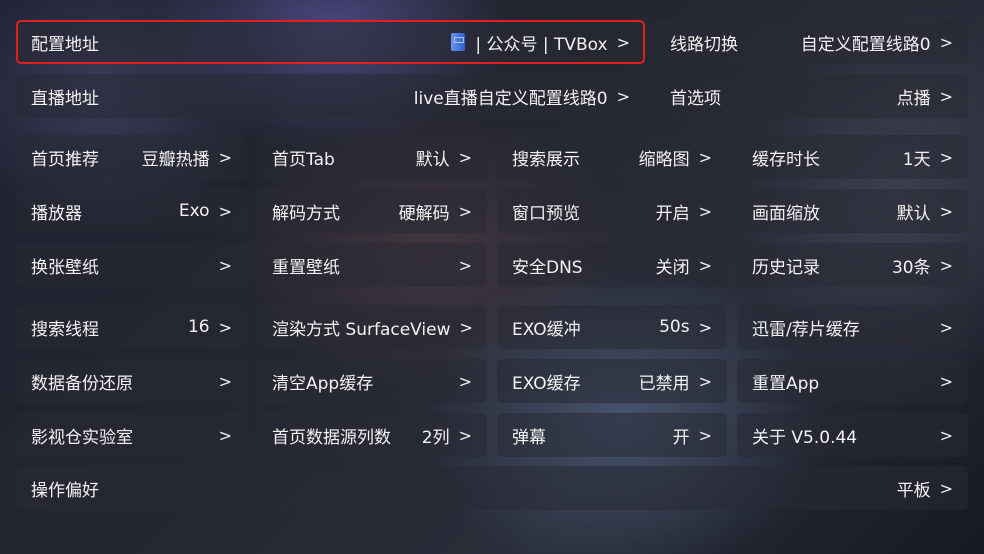 This screenshot has width=984, height=554. Describe the element at coordinates (330, 96) in the screenshot. I see `setting-item: 直播地址 live直播自定义配置线路0 >` at that location.